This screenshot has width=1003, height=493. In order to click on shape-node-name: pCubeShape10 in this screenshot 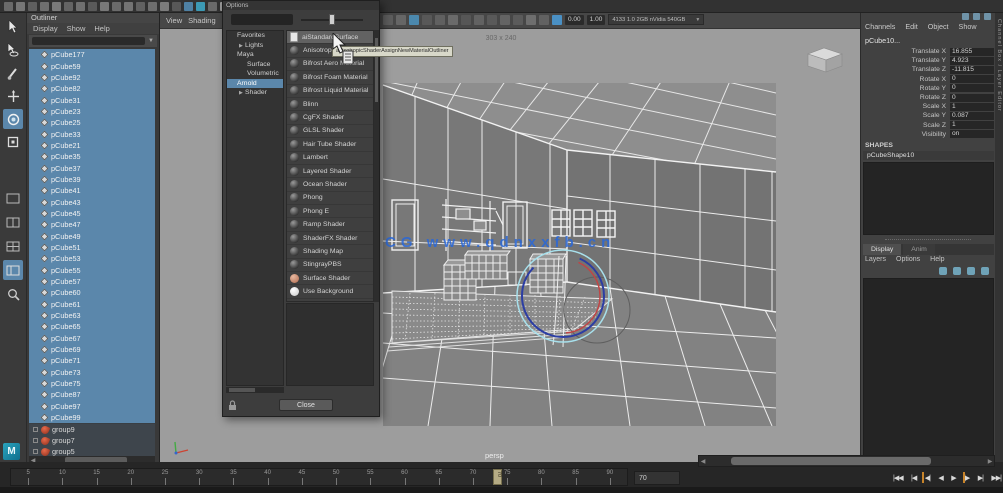, I will do `click(928, 155)`.